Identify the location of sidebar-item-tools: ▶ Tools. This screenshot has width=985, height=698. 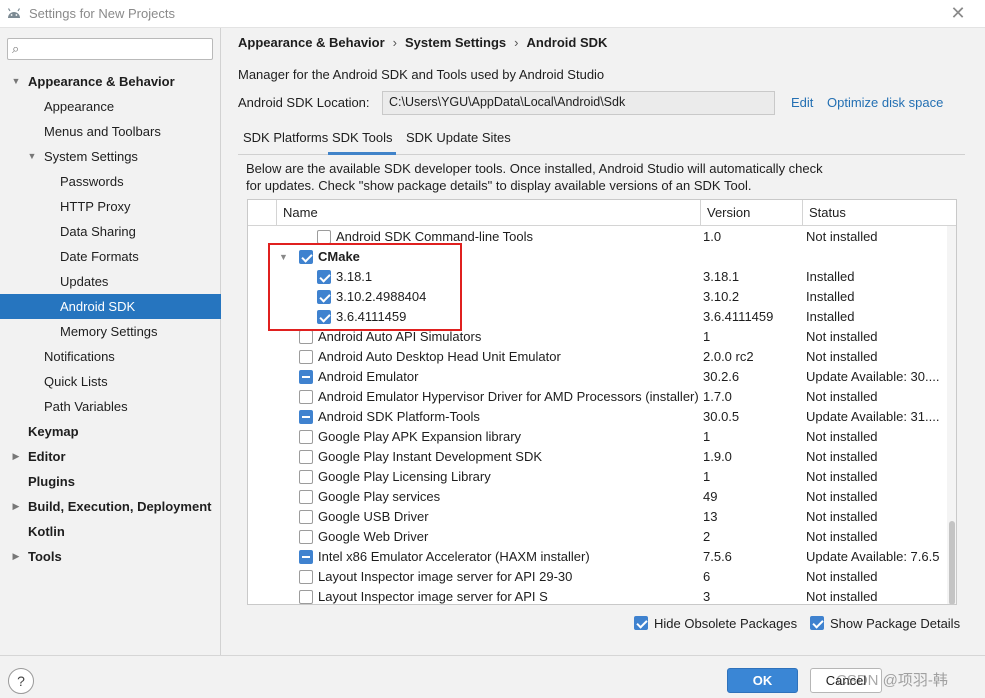
(110, 556).